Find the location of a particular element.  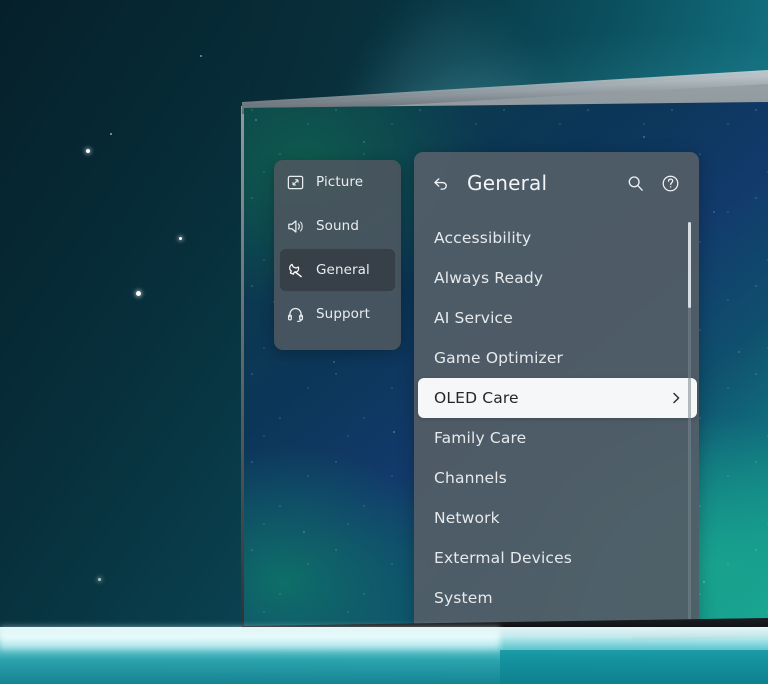

table-reflection is located at coordinates (634, 667).